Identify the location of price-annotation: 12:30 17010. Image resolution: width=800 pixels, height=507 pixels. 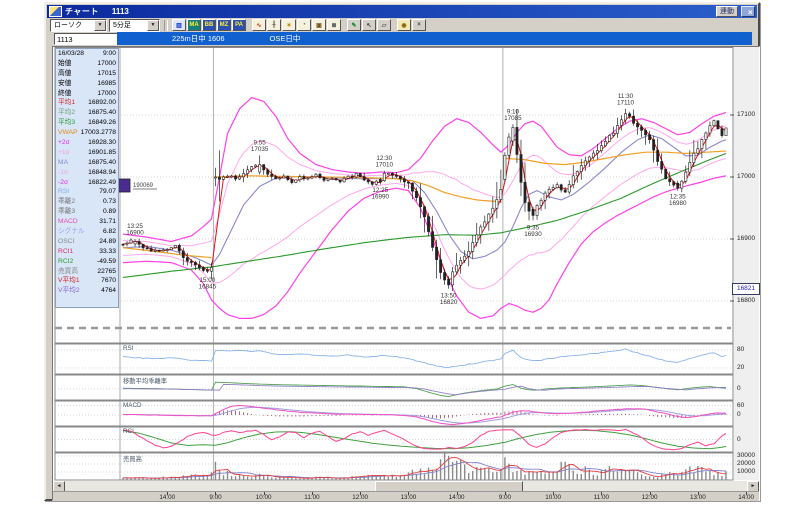
(385, 162).